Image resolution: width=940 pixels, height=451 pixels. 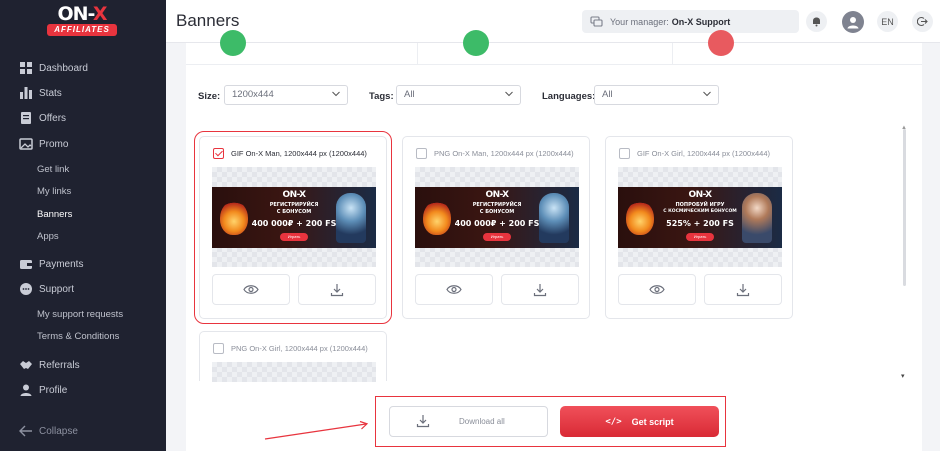 What do you see at coordinates (903, 376) in the screenshot?
I see `scroll-down-arrow: ▾` at bounding box center [903, 376].